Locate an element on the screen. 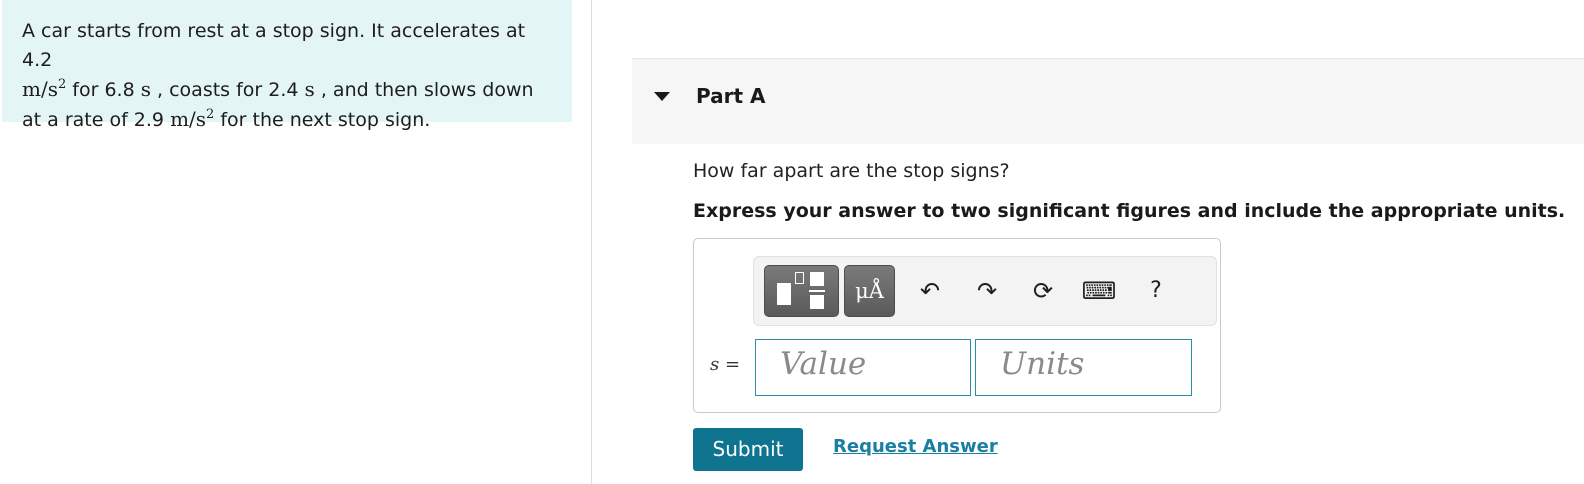 This screenshot has width=1584, height=484. reset-icon: ⟳ is located at coordinates (1043, 291).